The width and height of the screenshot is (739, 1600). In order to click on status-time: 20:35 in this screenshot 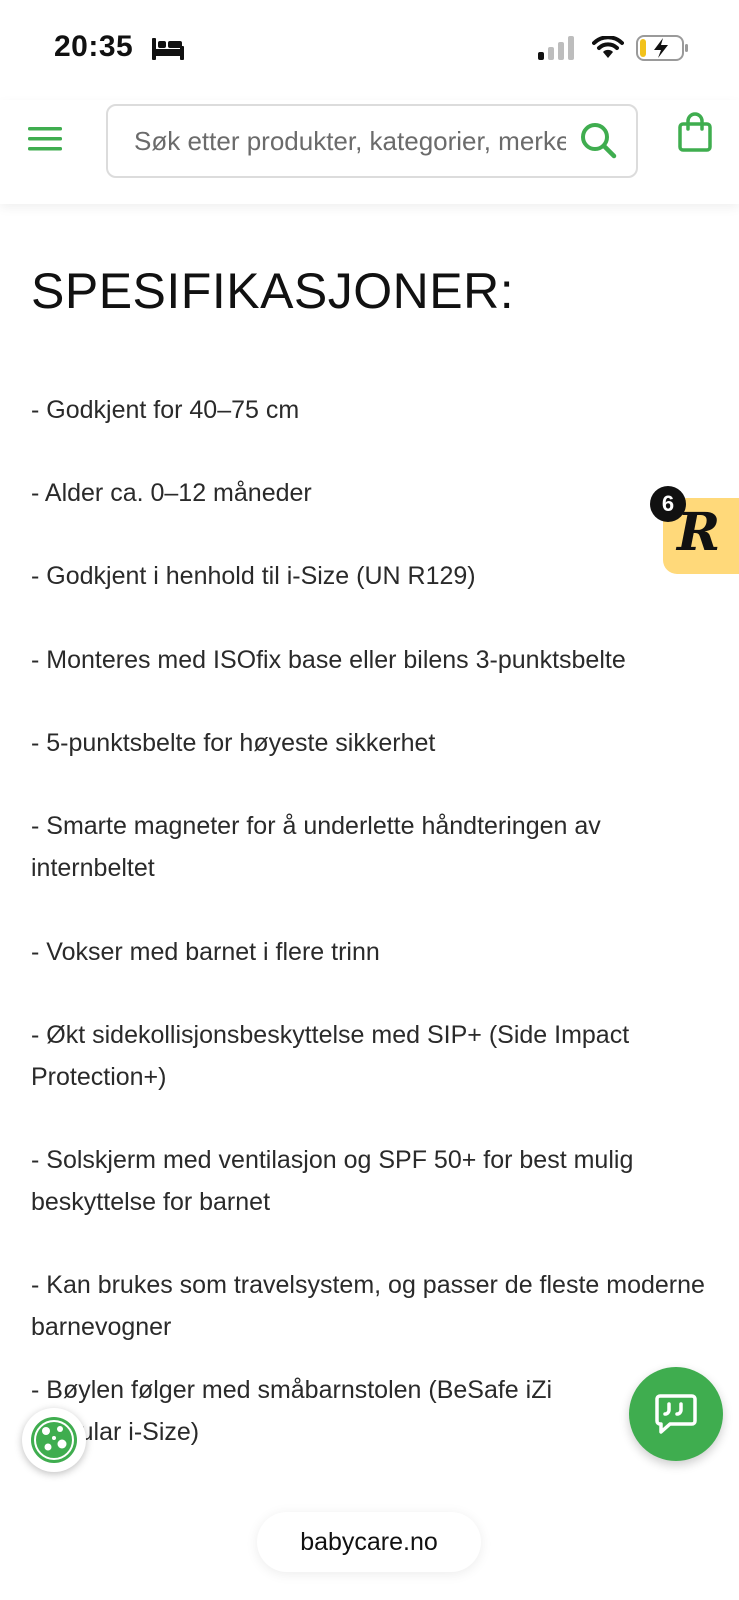, I will do `click(94, 46)`.